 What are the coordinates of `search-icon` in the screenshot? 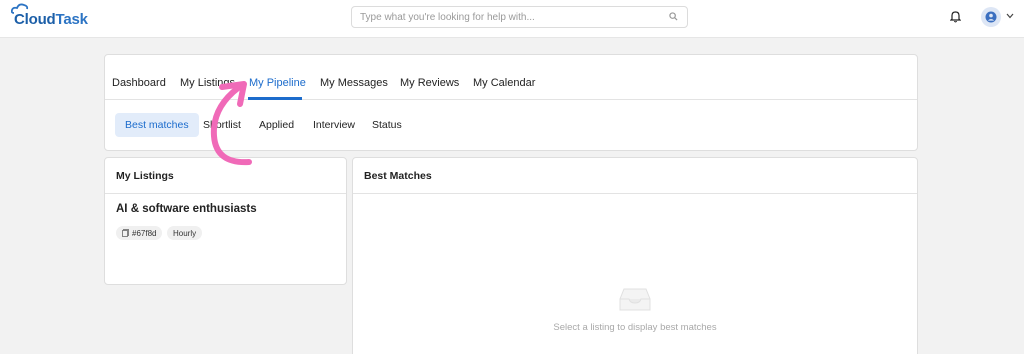 It's located at (673, 16).